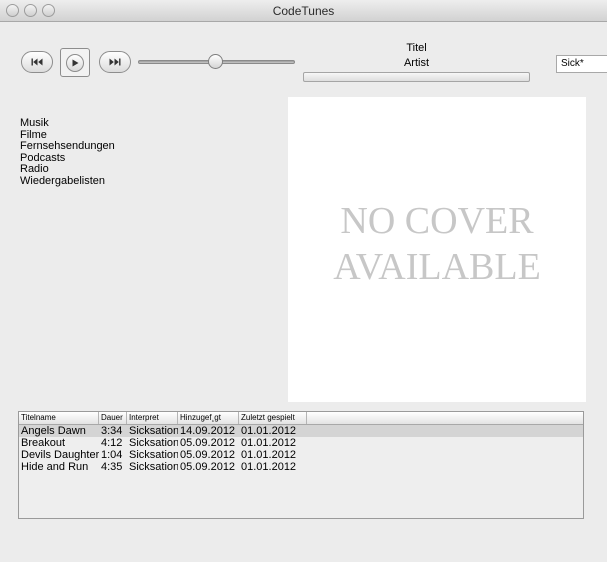 This screenshot has height=562, width=607. What do you see at coordinates (112, 443) in the screenshot?
I see `cell-duration: 4:12` at bounding box center [112, 443].